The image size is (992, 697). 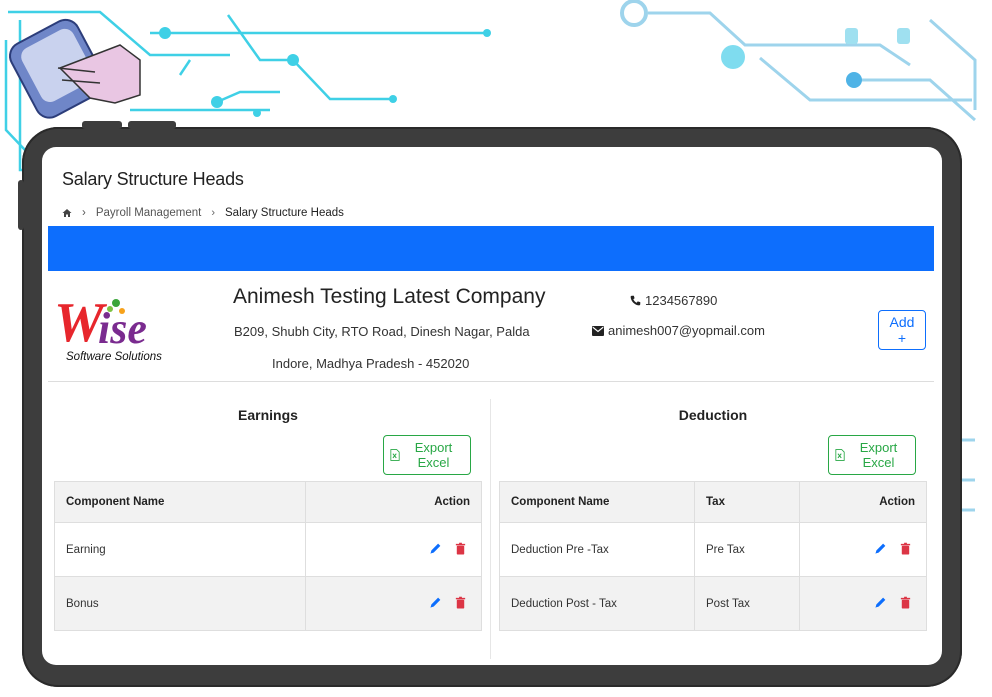 I want to click on deduction-title: Deduction, so click(x=713, y=415).